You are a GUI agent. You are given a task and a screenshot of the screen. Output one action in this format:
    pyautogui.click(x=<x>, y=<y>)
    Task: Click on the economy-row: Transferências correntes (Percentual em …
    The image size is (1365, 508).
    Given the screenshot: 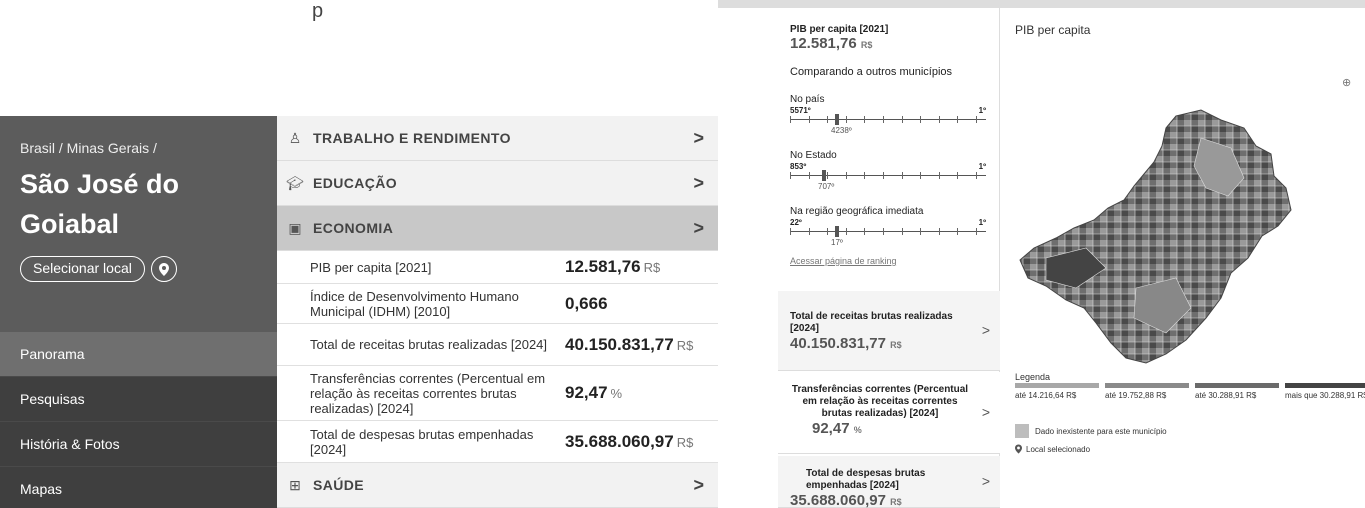 What is the action you would take?
    pyautogui.click(x=497, y=393)
    